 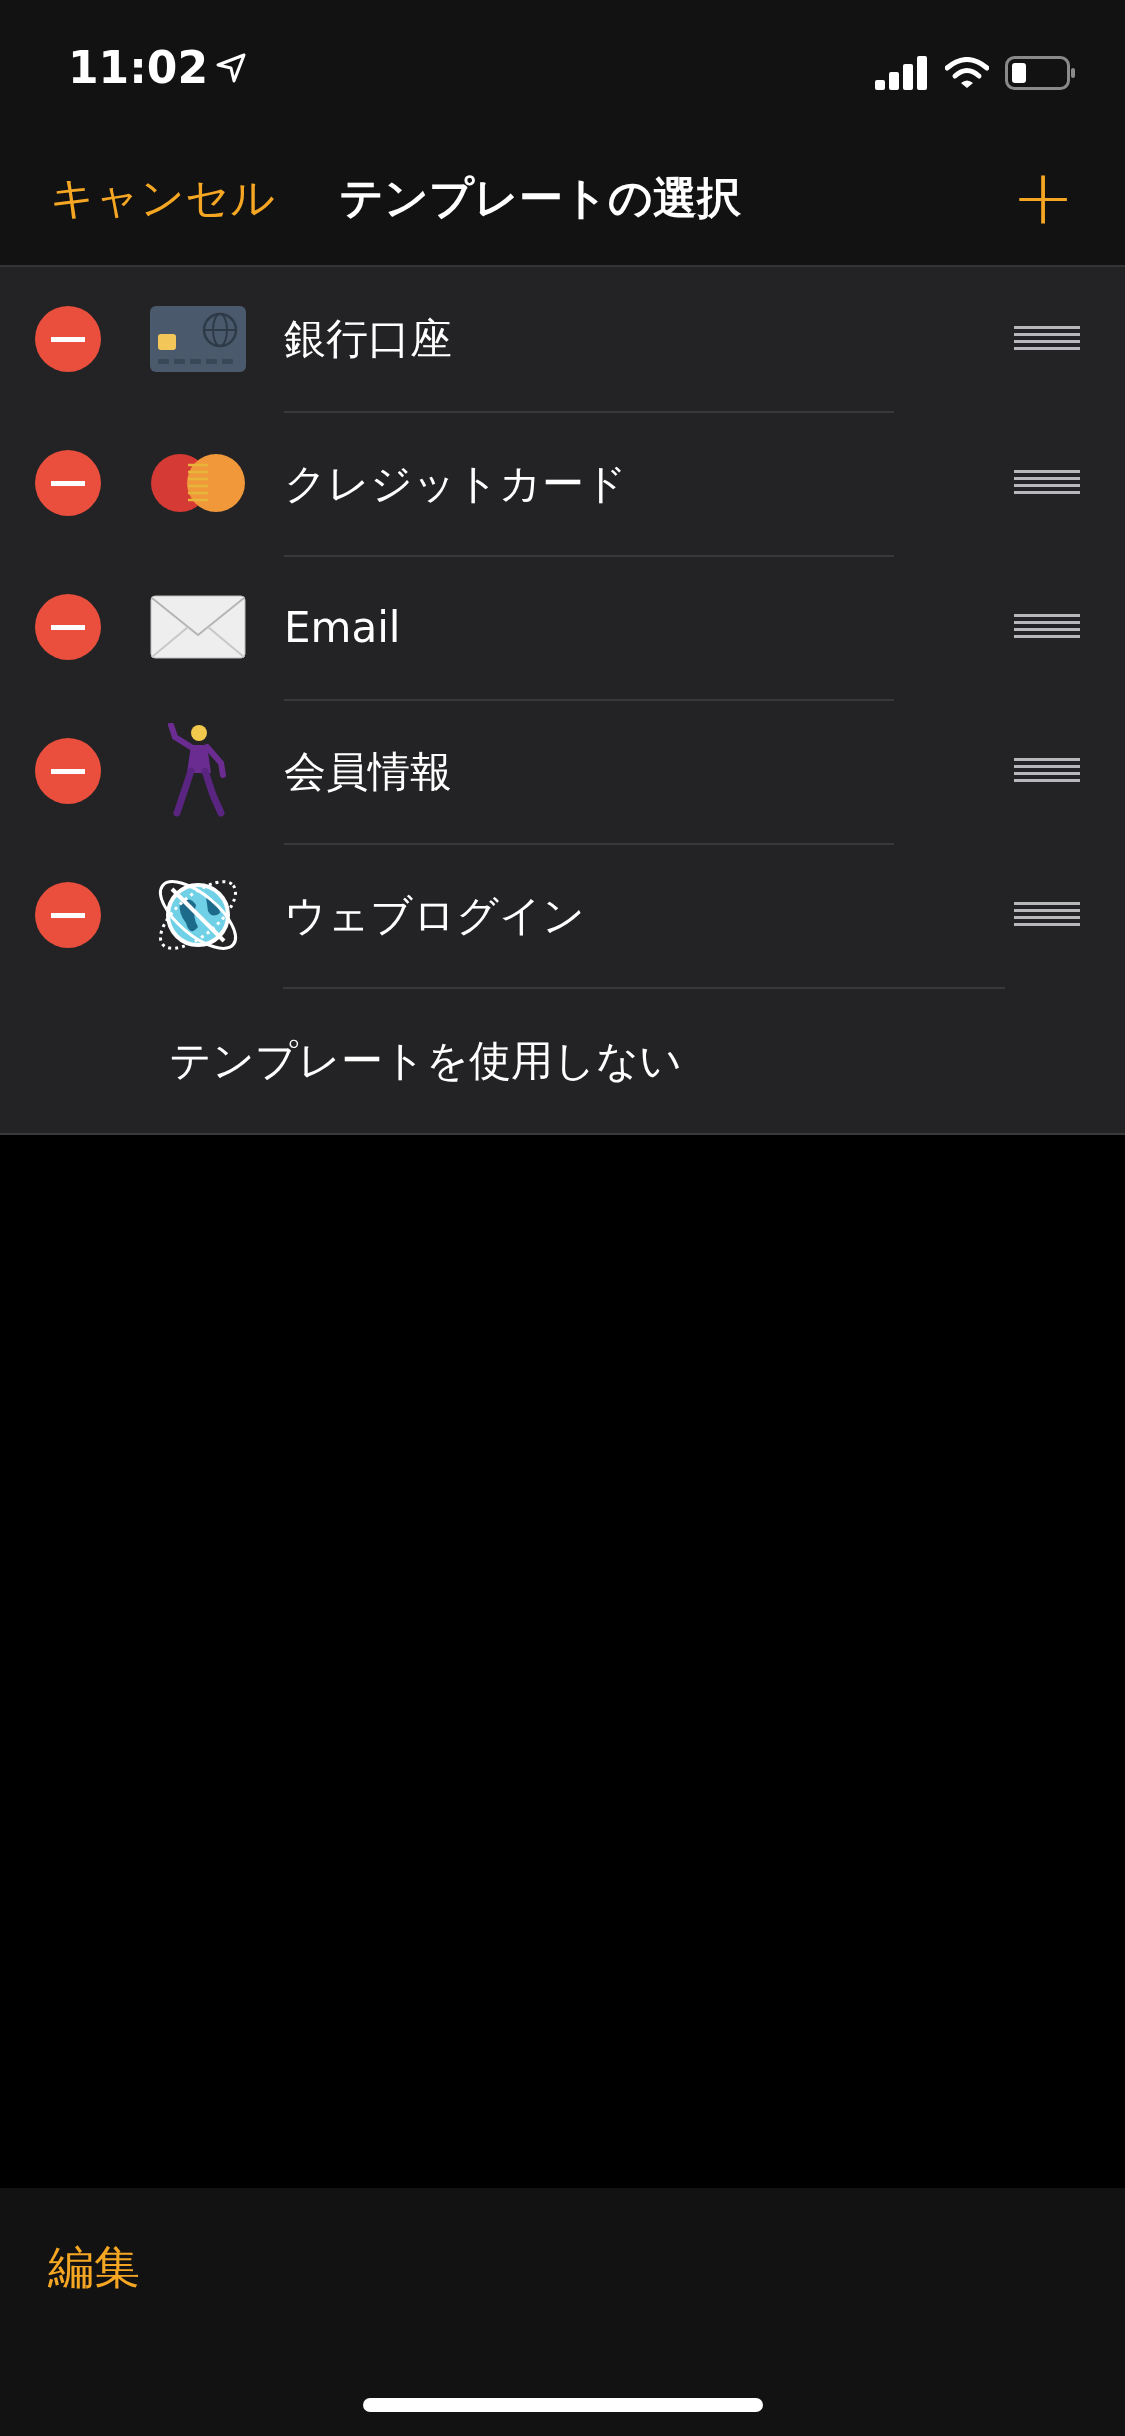 What do you see at coordinates (138, 68) in the screenshot?
I see `status-time: 11:02` at bounding box center [138, 68].